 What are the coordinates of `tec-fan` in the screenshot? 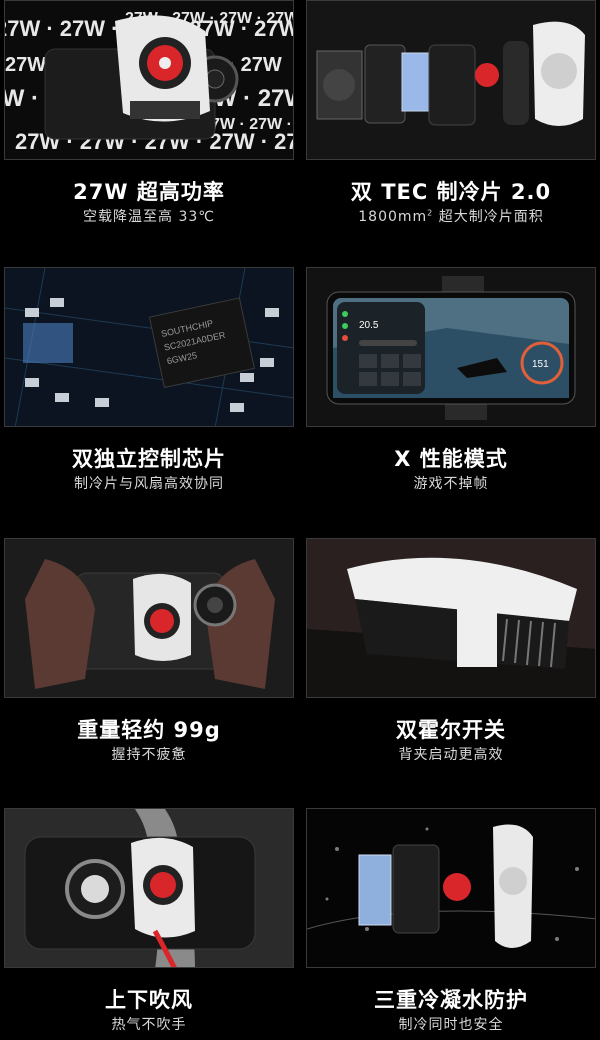 It's located at (487, 75).